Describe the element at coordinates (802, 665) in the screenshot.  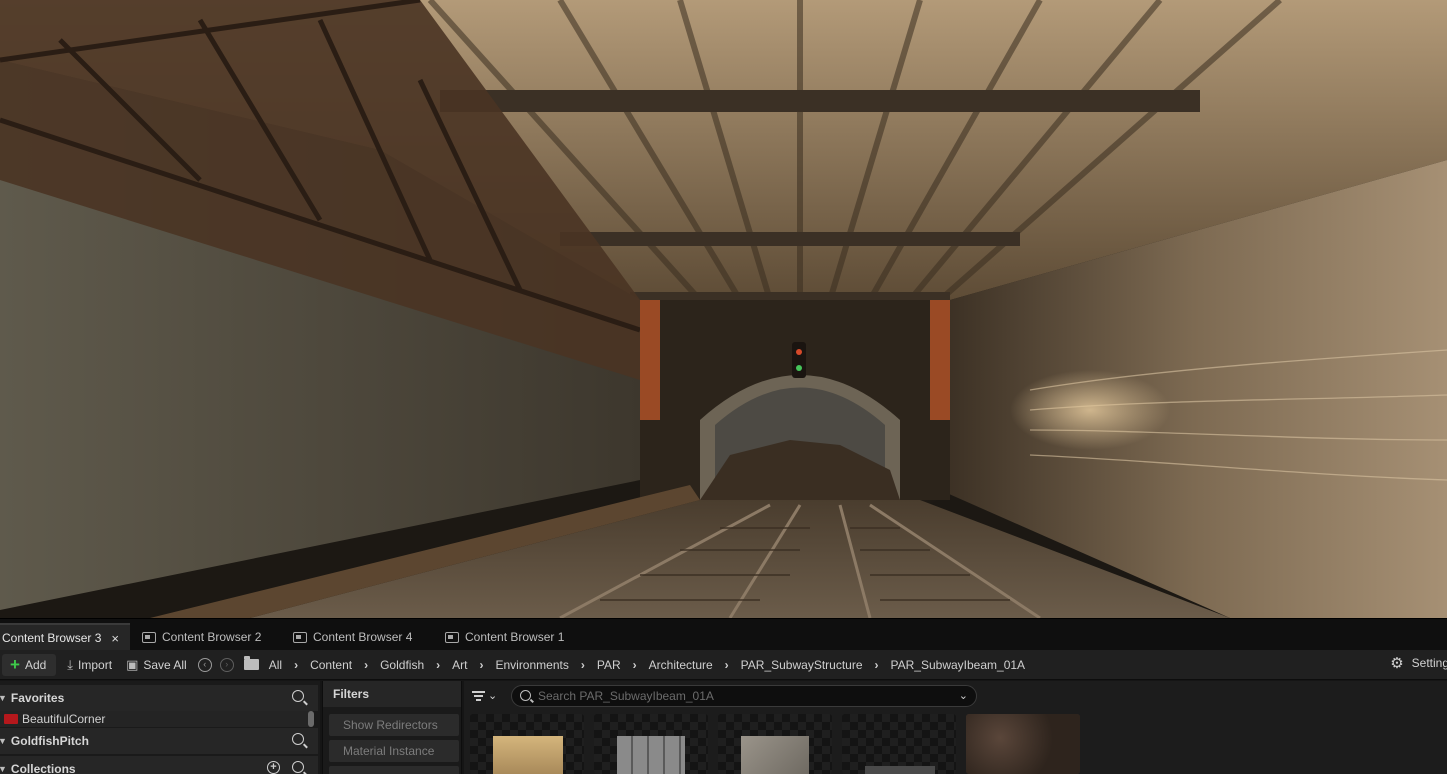
I see `breadcrumb-item: PAR_SubwayStructure` at that location.